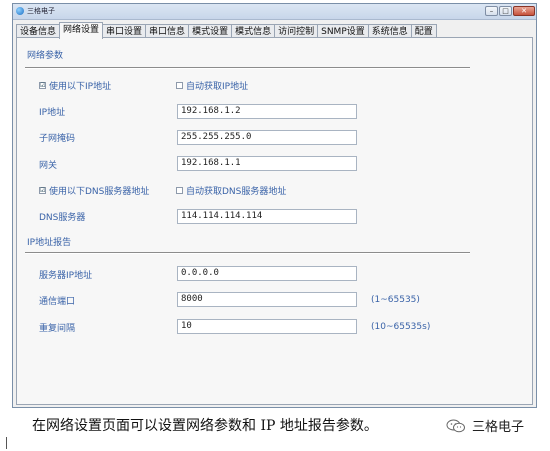 The width and height of the screenshot is (550, 451). What do you see at coordinates (80, 87) in the screenshot?
I see `use-static-ip-label: 使用以下IP地址` at bounding box center [80, 87].